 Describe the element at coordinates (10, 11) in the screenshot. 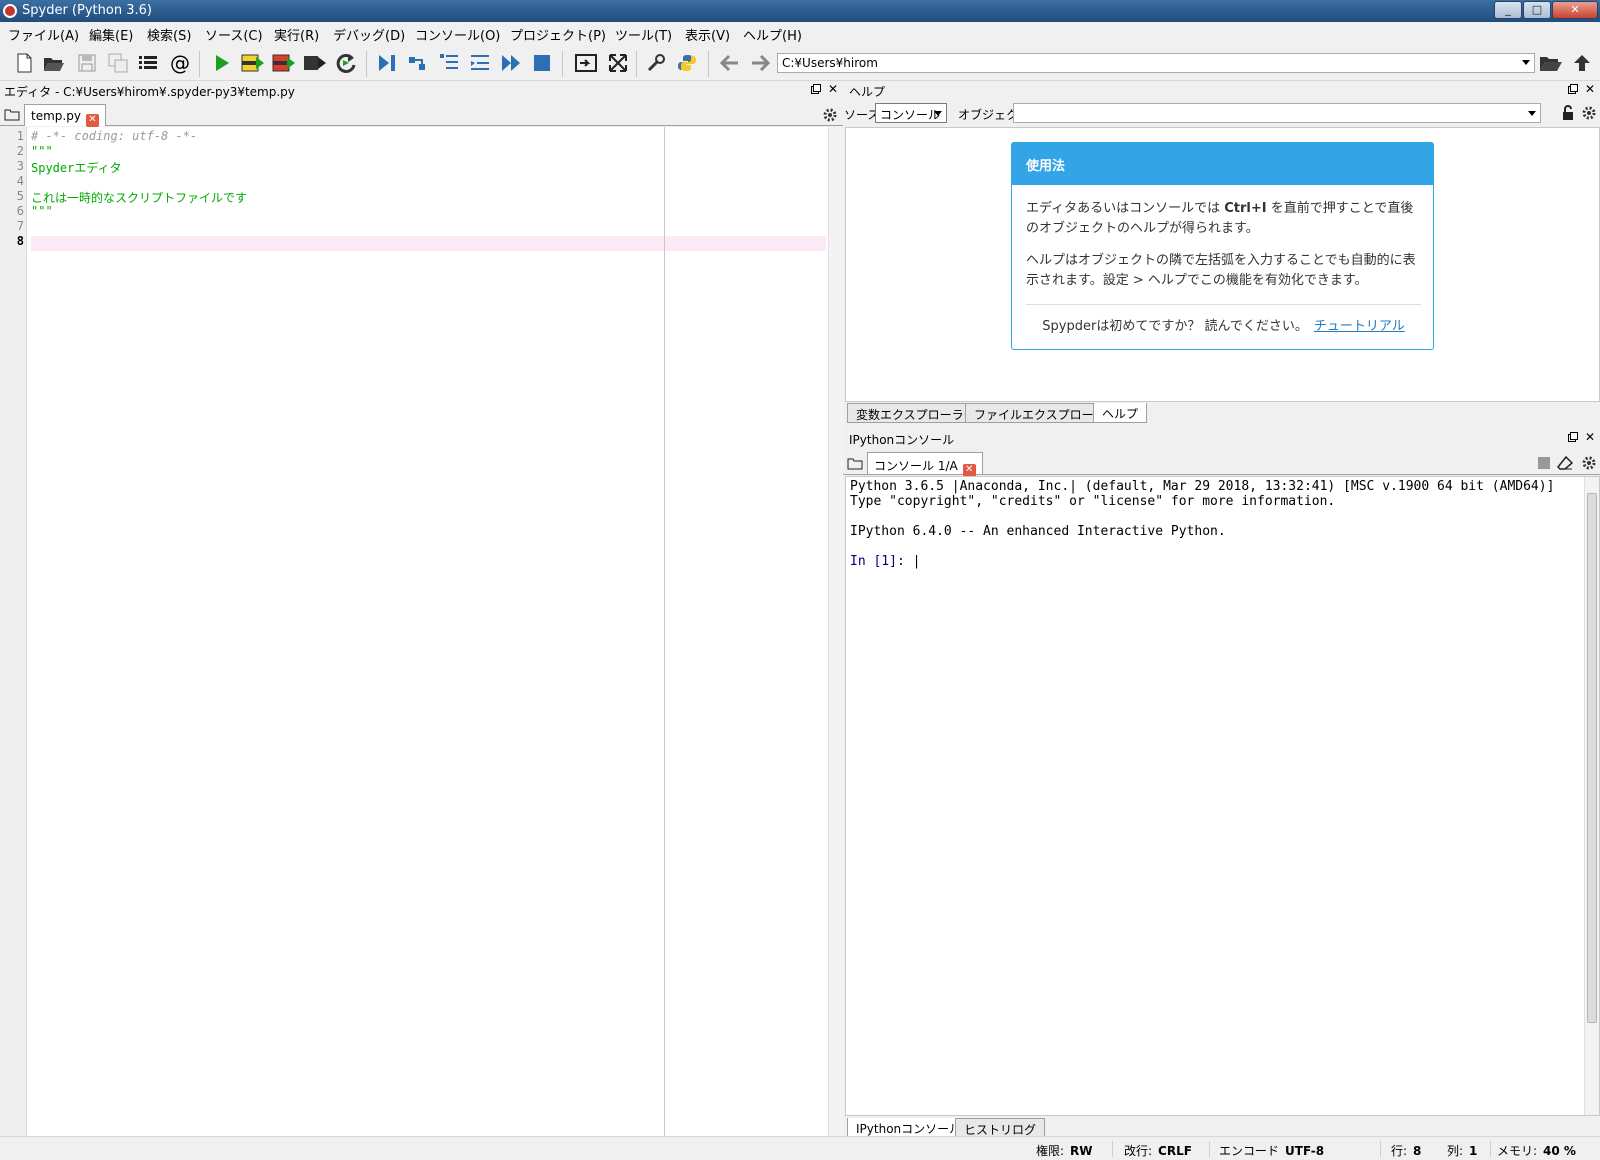

I see `spyder-logo-icon` at that location.